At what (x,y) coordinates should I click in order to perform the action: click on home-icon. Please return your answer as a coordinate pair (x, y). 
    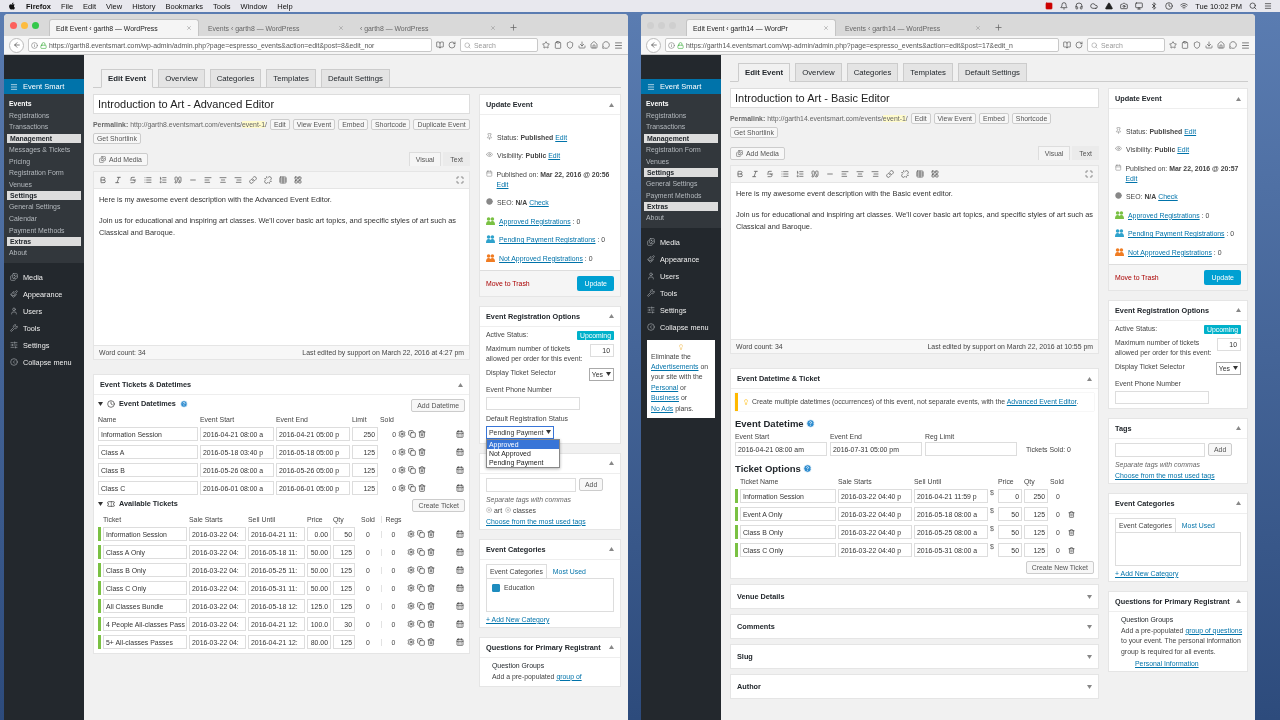
    Looking at the image, I should click on (1221, 45).